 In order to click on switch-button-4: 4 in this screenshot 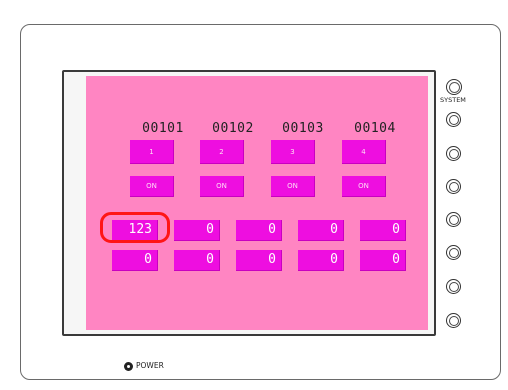, I will do `click(364, 152)`.